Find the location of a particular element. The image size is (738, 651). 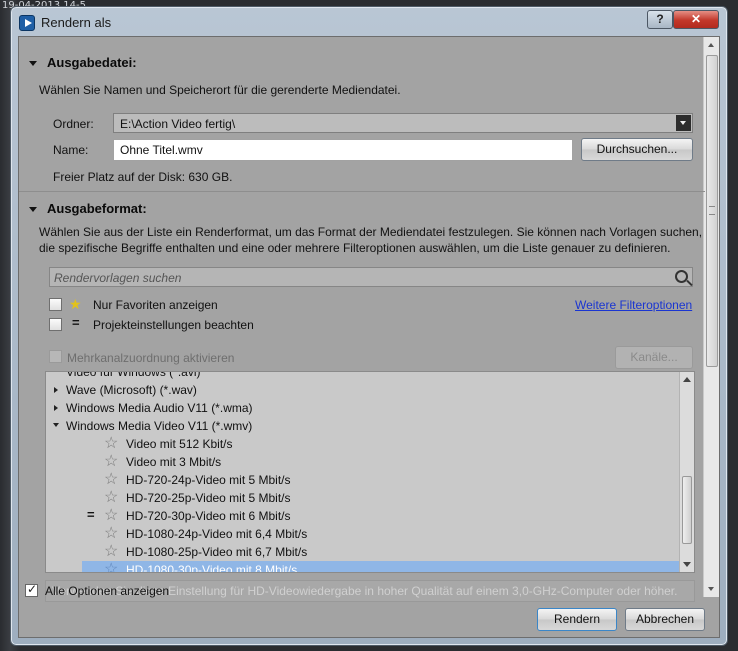

show-all-options-label: Alle Optionen anzeigen is located at coordinates (107, 591).